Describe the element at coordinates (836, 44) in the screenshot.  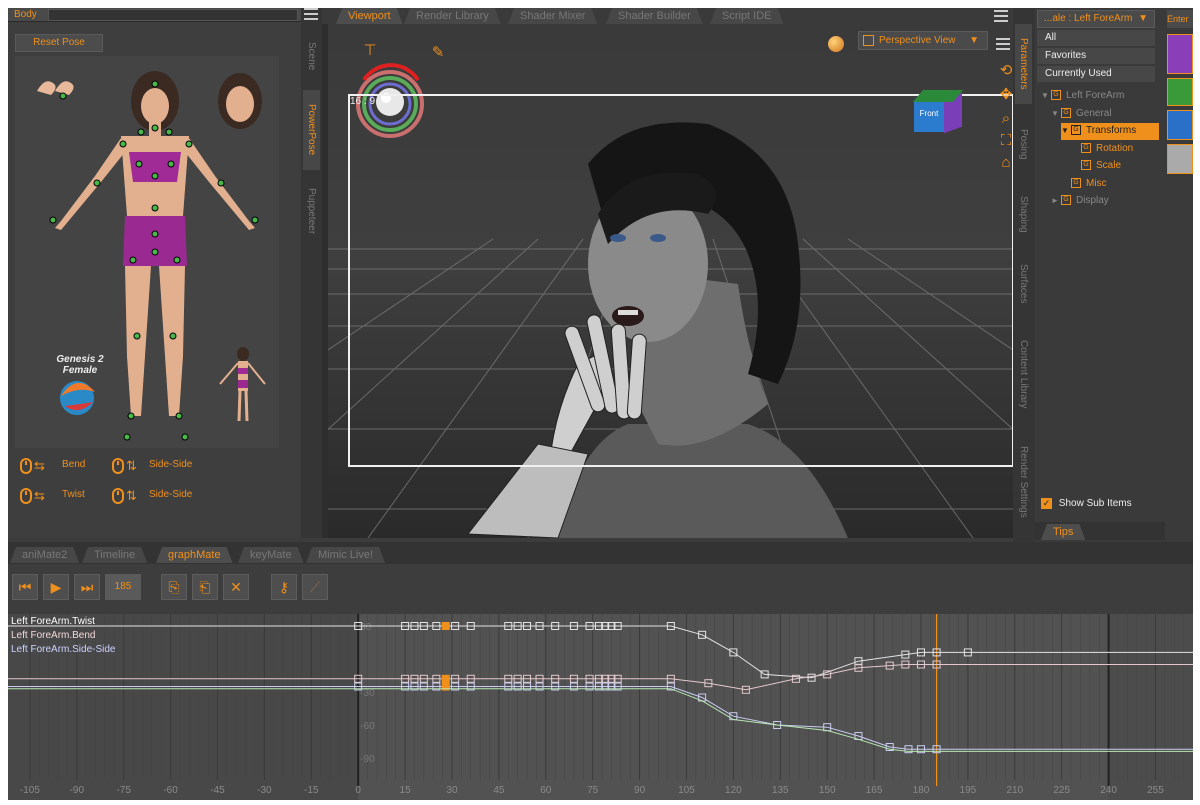
I see `draw-style-icon` at that location.